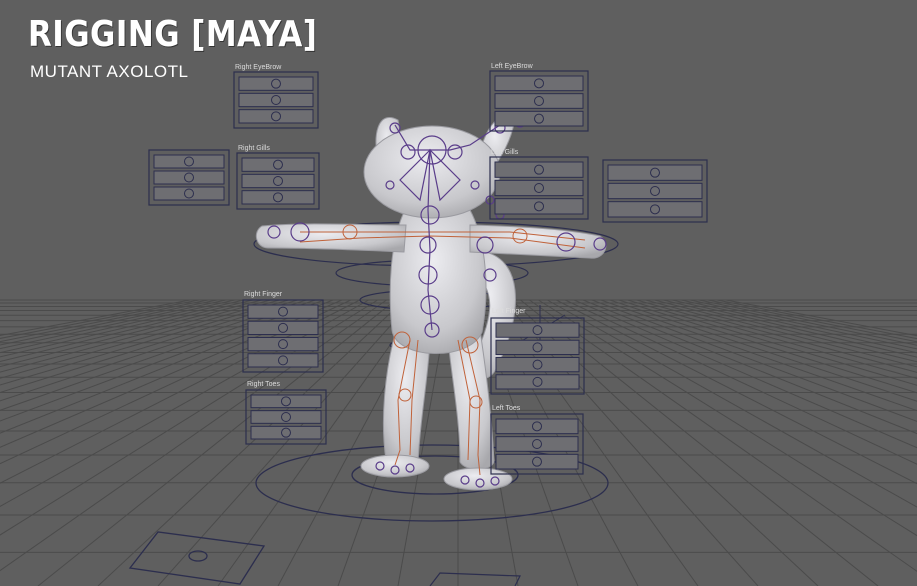 The height and width of the screenshot is (586, 917). What do you see at coordinates (263, 294) in the screenshot?
I see `panel-label: Right Finger` at bounding box center [263, 294].